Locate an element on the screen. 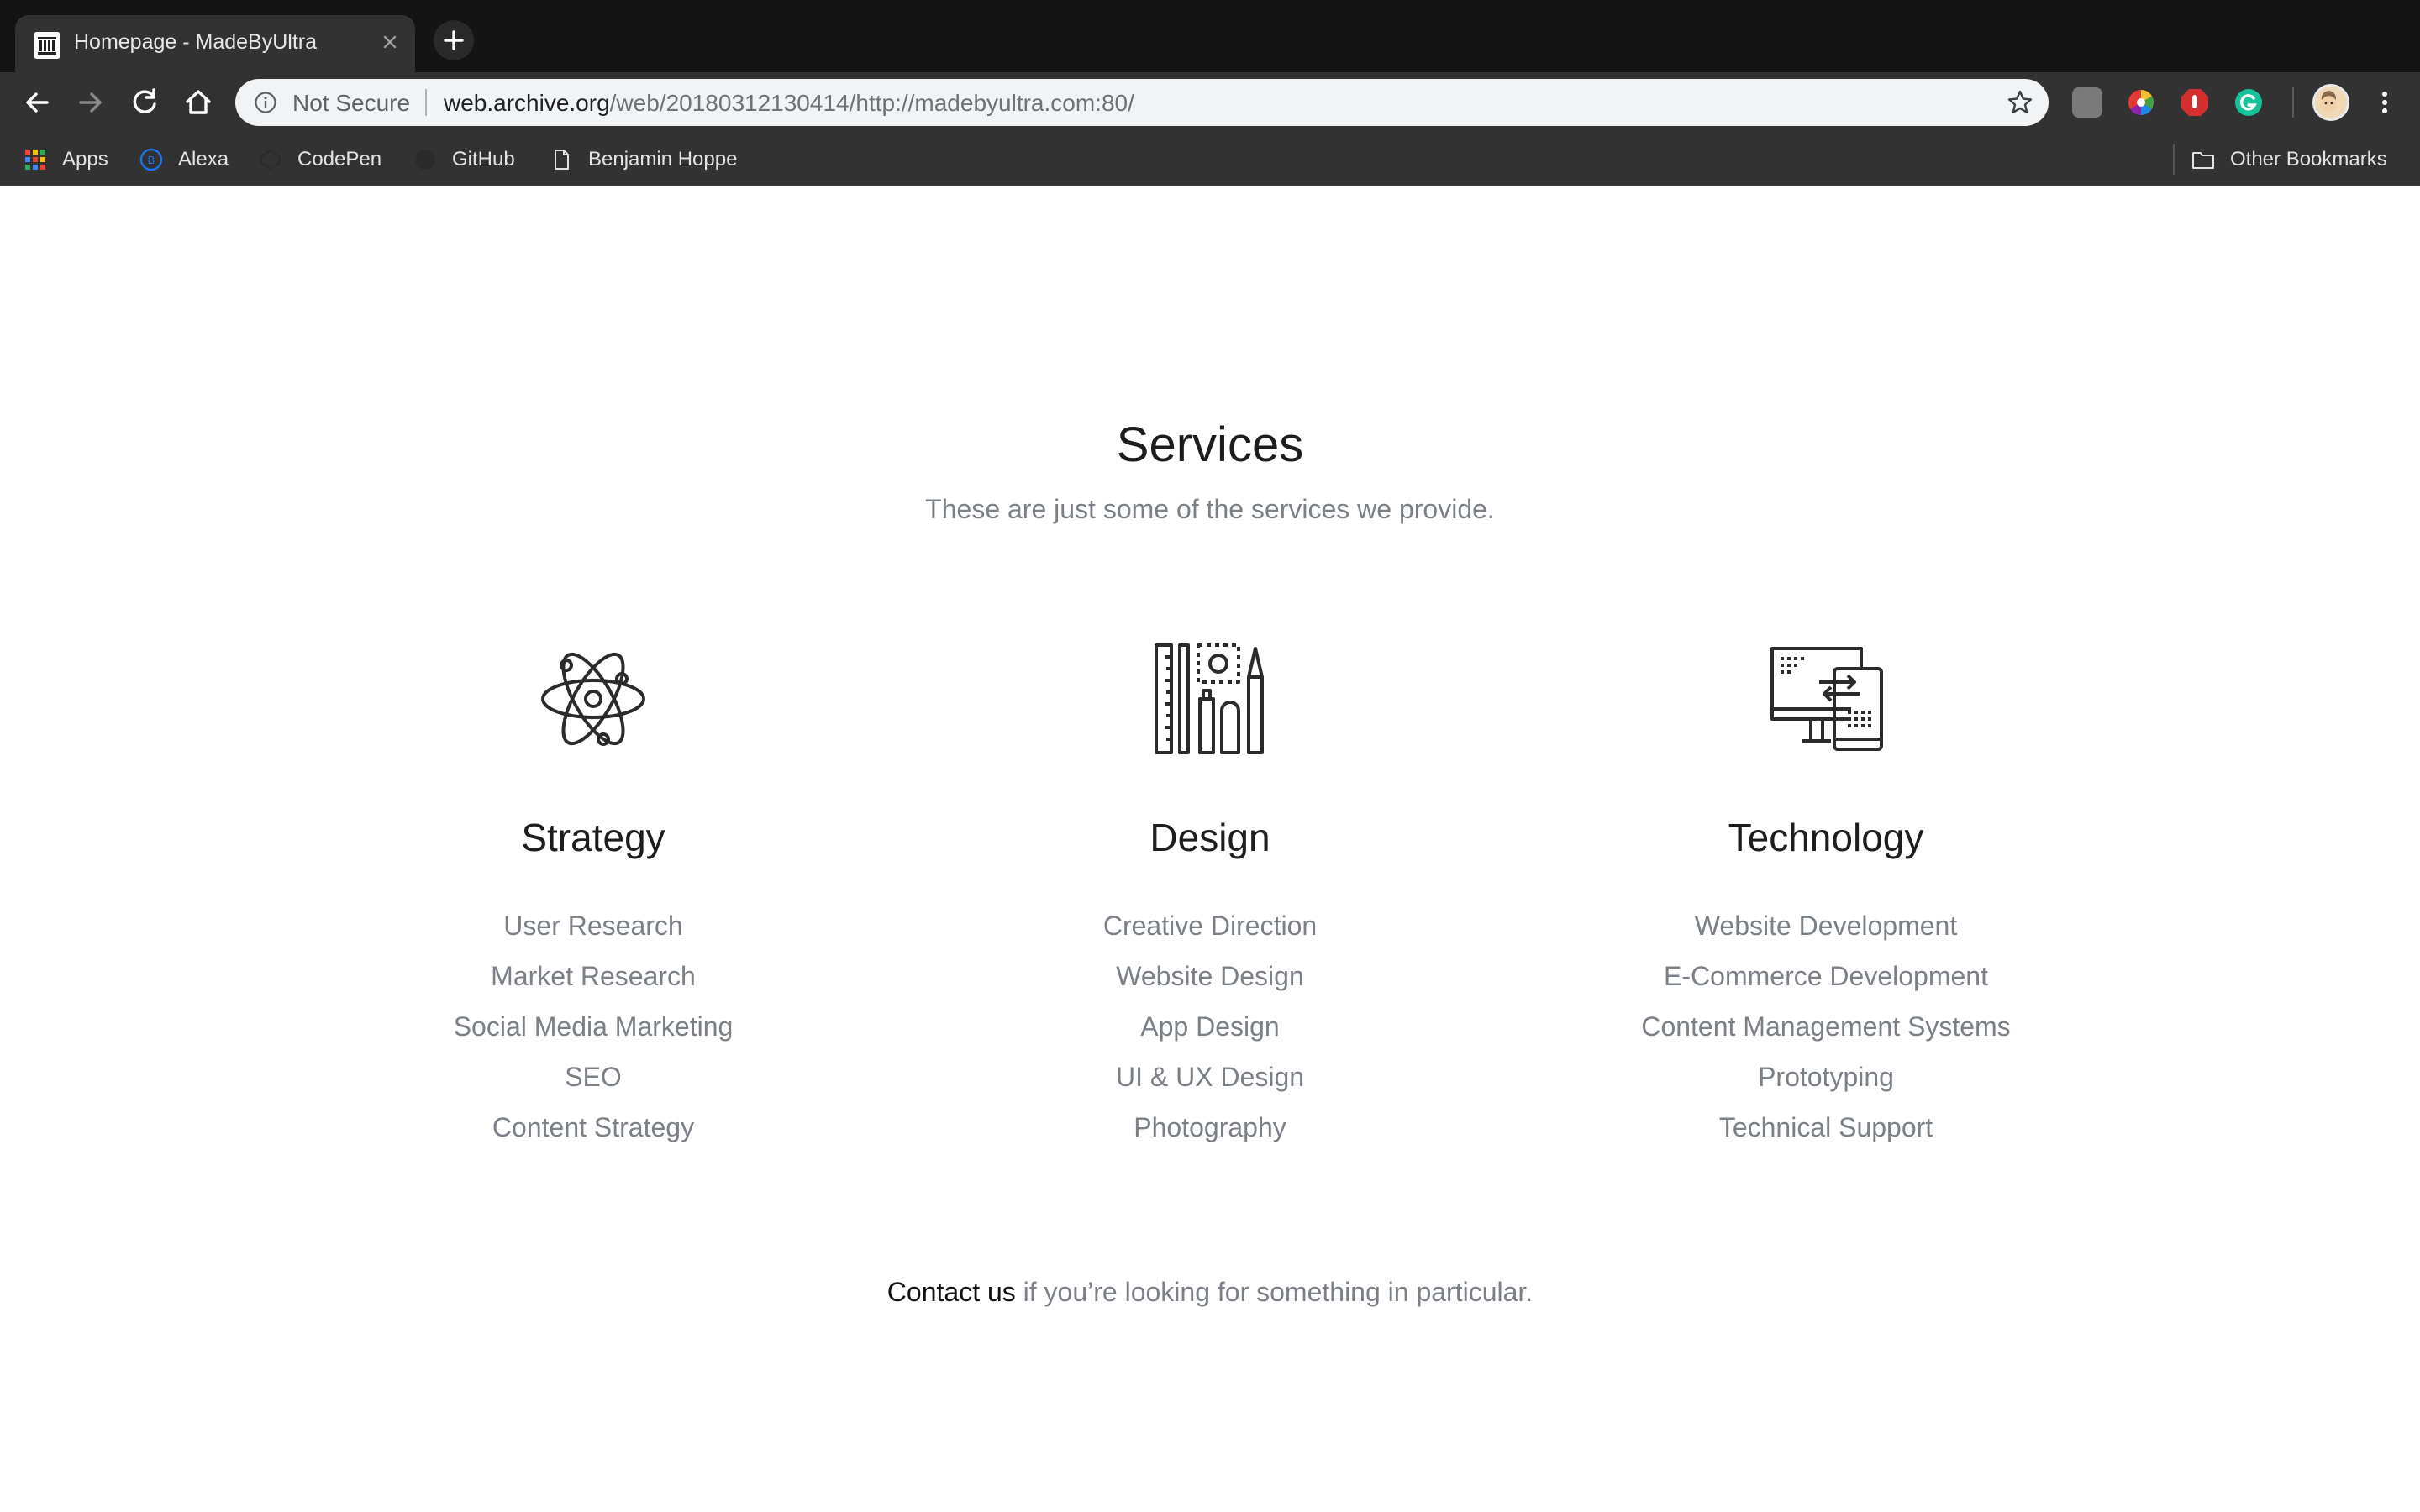 The width and height of the screenshot is (2420, 1512). services-heading: Services is located at coordinates (1210, 444).